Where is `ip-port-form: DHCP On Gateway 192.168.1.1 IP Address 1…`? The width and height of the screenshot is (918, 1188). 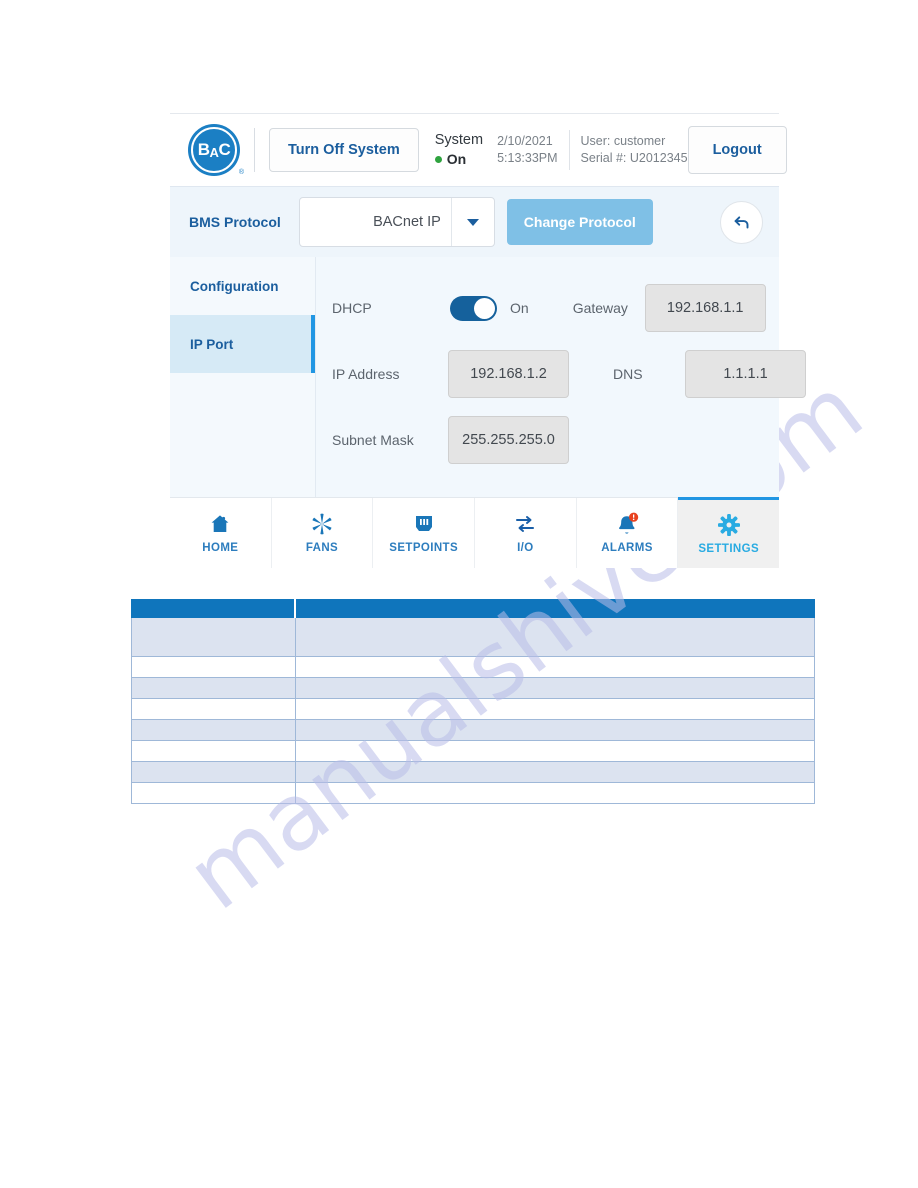
ip-port-form: DHCP On Gateway 192.168.1.1 IP Address 1… is located at coordinates (561, 377).